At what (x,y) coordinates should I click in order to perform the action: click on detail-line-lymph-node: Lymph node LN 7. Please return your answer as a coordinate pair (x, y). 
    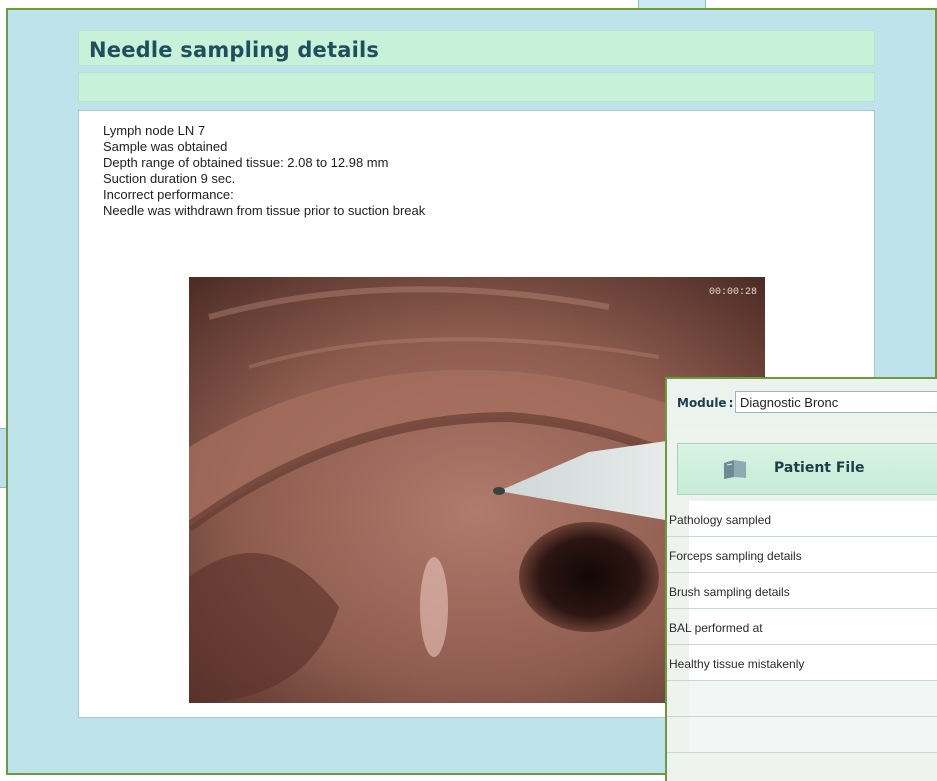
    Looking at the image, I should click on (154, 130).